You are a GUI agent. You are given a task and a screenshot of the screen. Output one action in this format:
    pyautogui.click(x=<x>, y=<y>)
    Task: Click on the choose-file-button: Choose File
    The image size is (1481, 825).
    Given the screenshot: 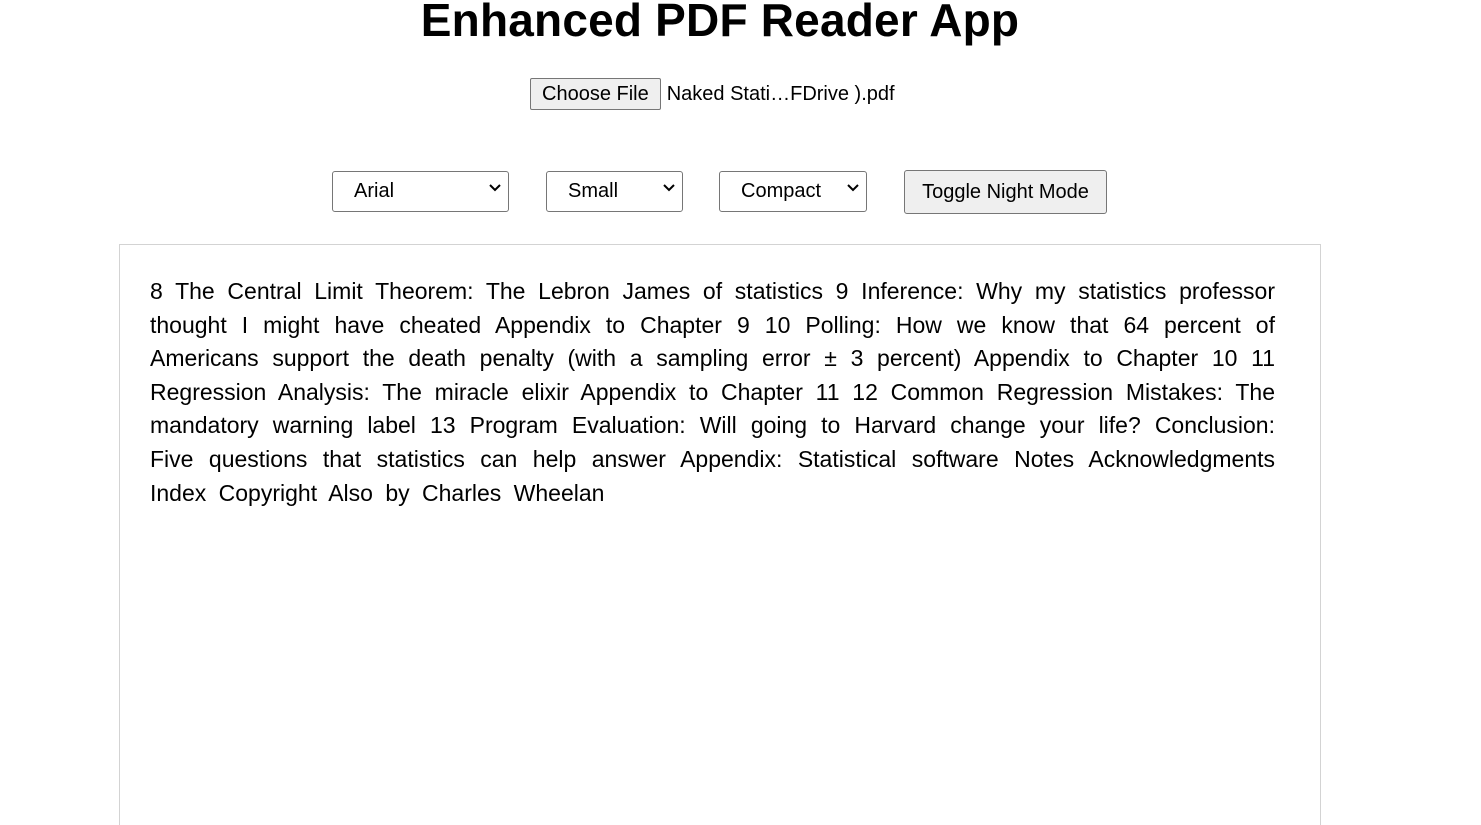 What is the action you would take?
    pyautogui.click(x=595, y=94)
    